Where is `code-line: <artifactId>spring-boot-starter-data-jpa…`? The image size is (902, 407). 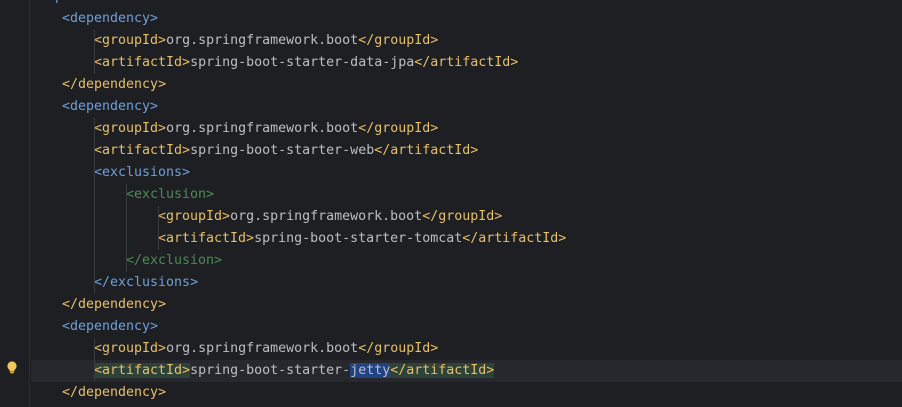
code-line: <artifactId>spring-boot-starter-data-jpa… is located at coordinates (466, 63).